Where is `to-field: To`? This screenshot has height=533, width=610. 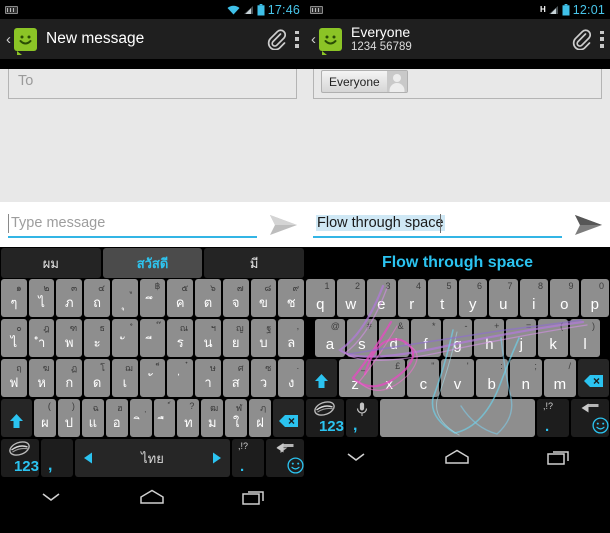 to-field: To is located at coordinates (152, 84).